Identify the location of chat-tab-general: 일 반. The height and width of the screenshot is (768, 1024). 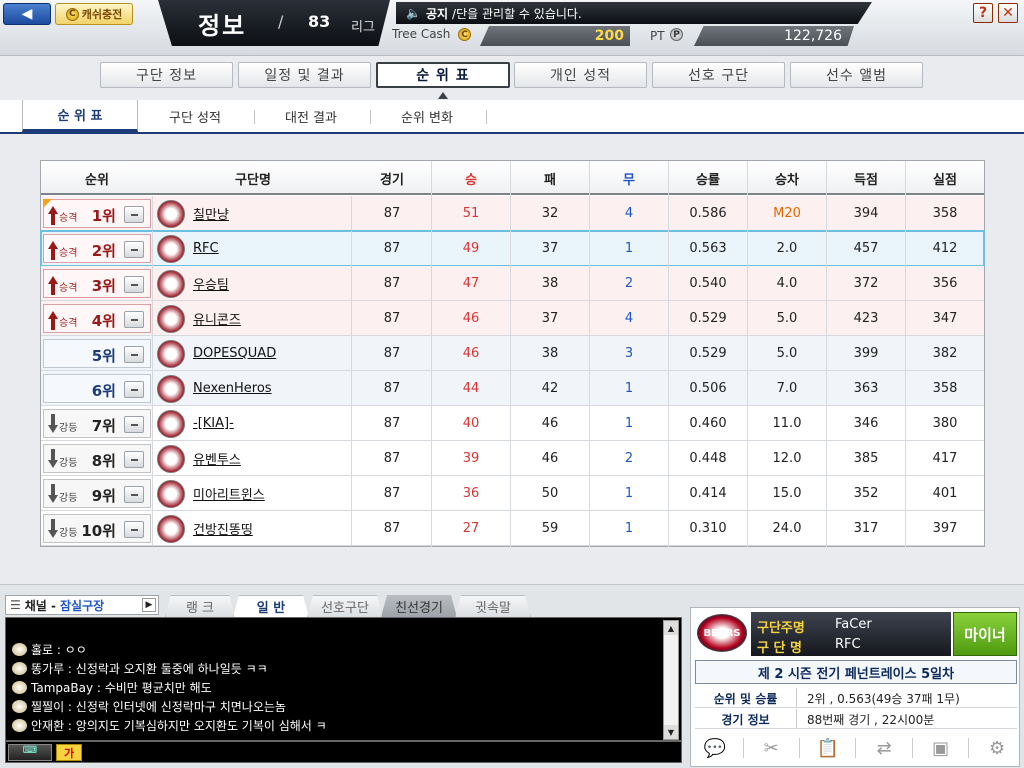
(271, 606).